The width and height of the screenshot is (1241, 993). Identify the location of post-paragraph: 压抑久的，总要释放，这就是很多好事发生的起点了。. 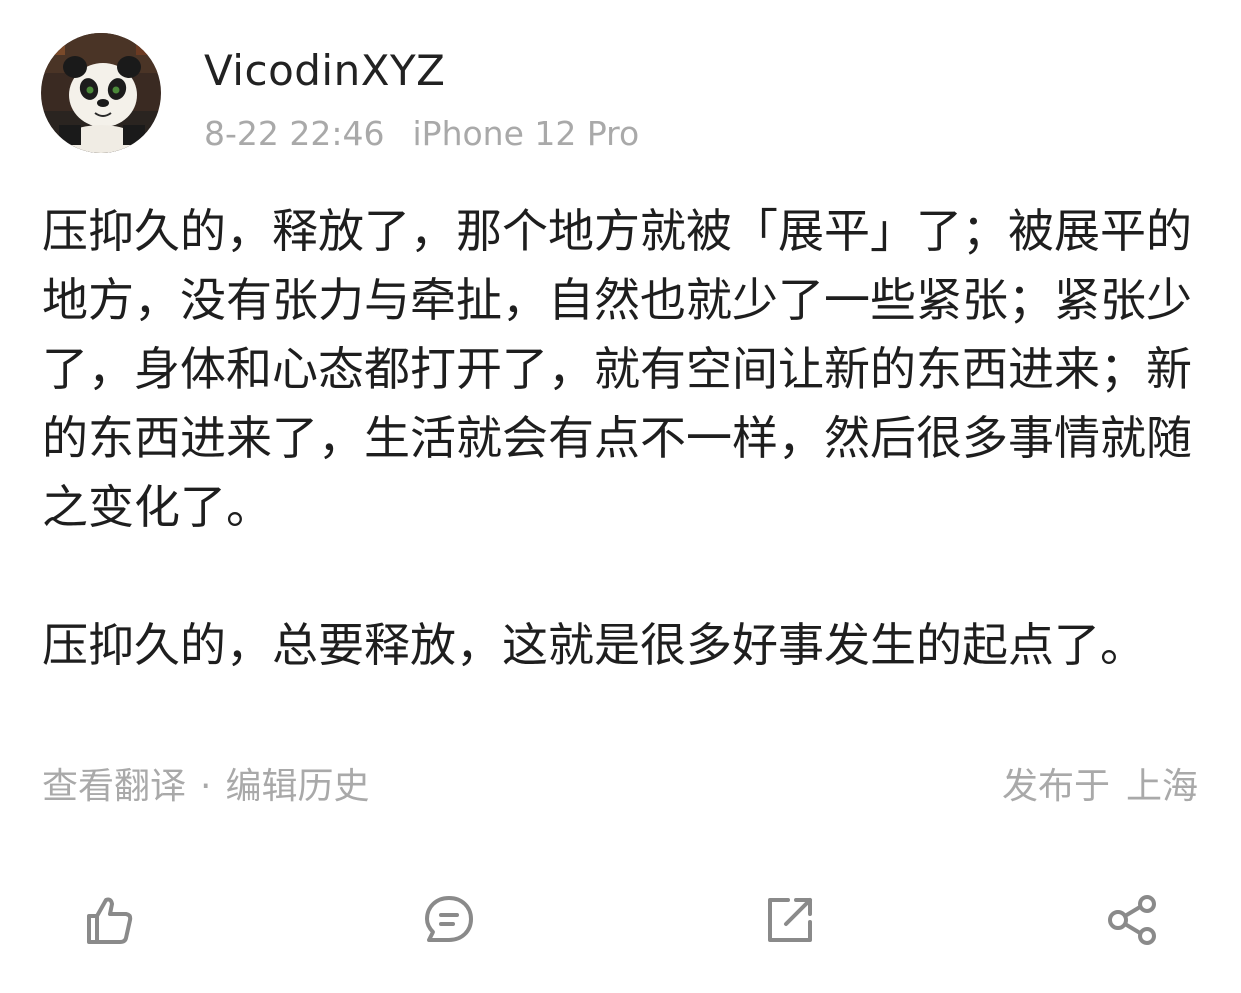
(594, 645).